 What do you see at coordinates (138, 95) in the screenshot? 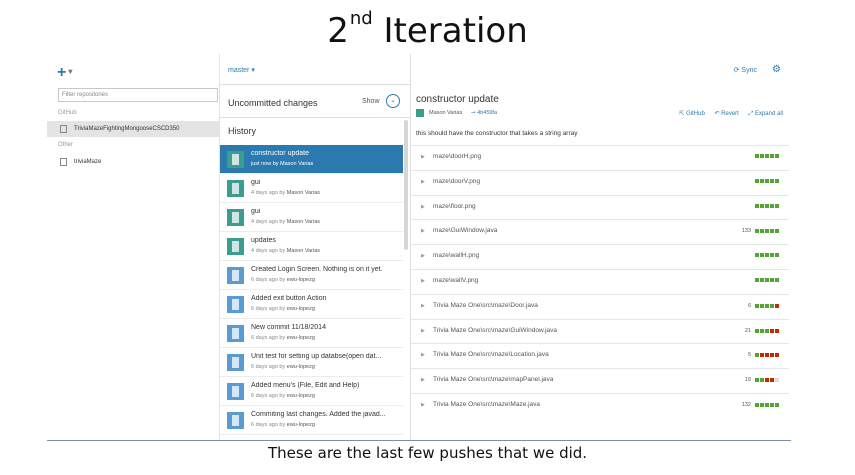
I see `filter-repositories-input: Filter repositories` at bounding box center [138, 95].